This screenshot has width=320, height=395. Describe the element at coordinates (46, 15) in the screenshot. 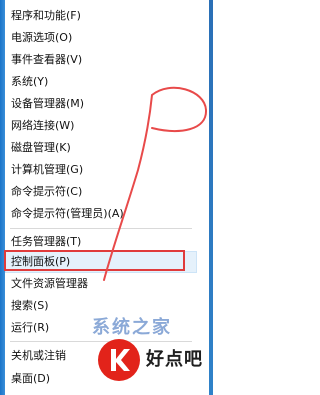

I see `menu-item-label: 程序和功能(F)` at that location.